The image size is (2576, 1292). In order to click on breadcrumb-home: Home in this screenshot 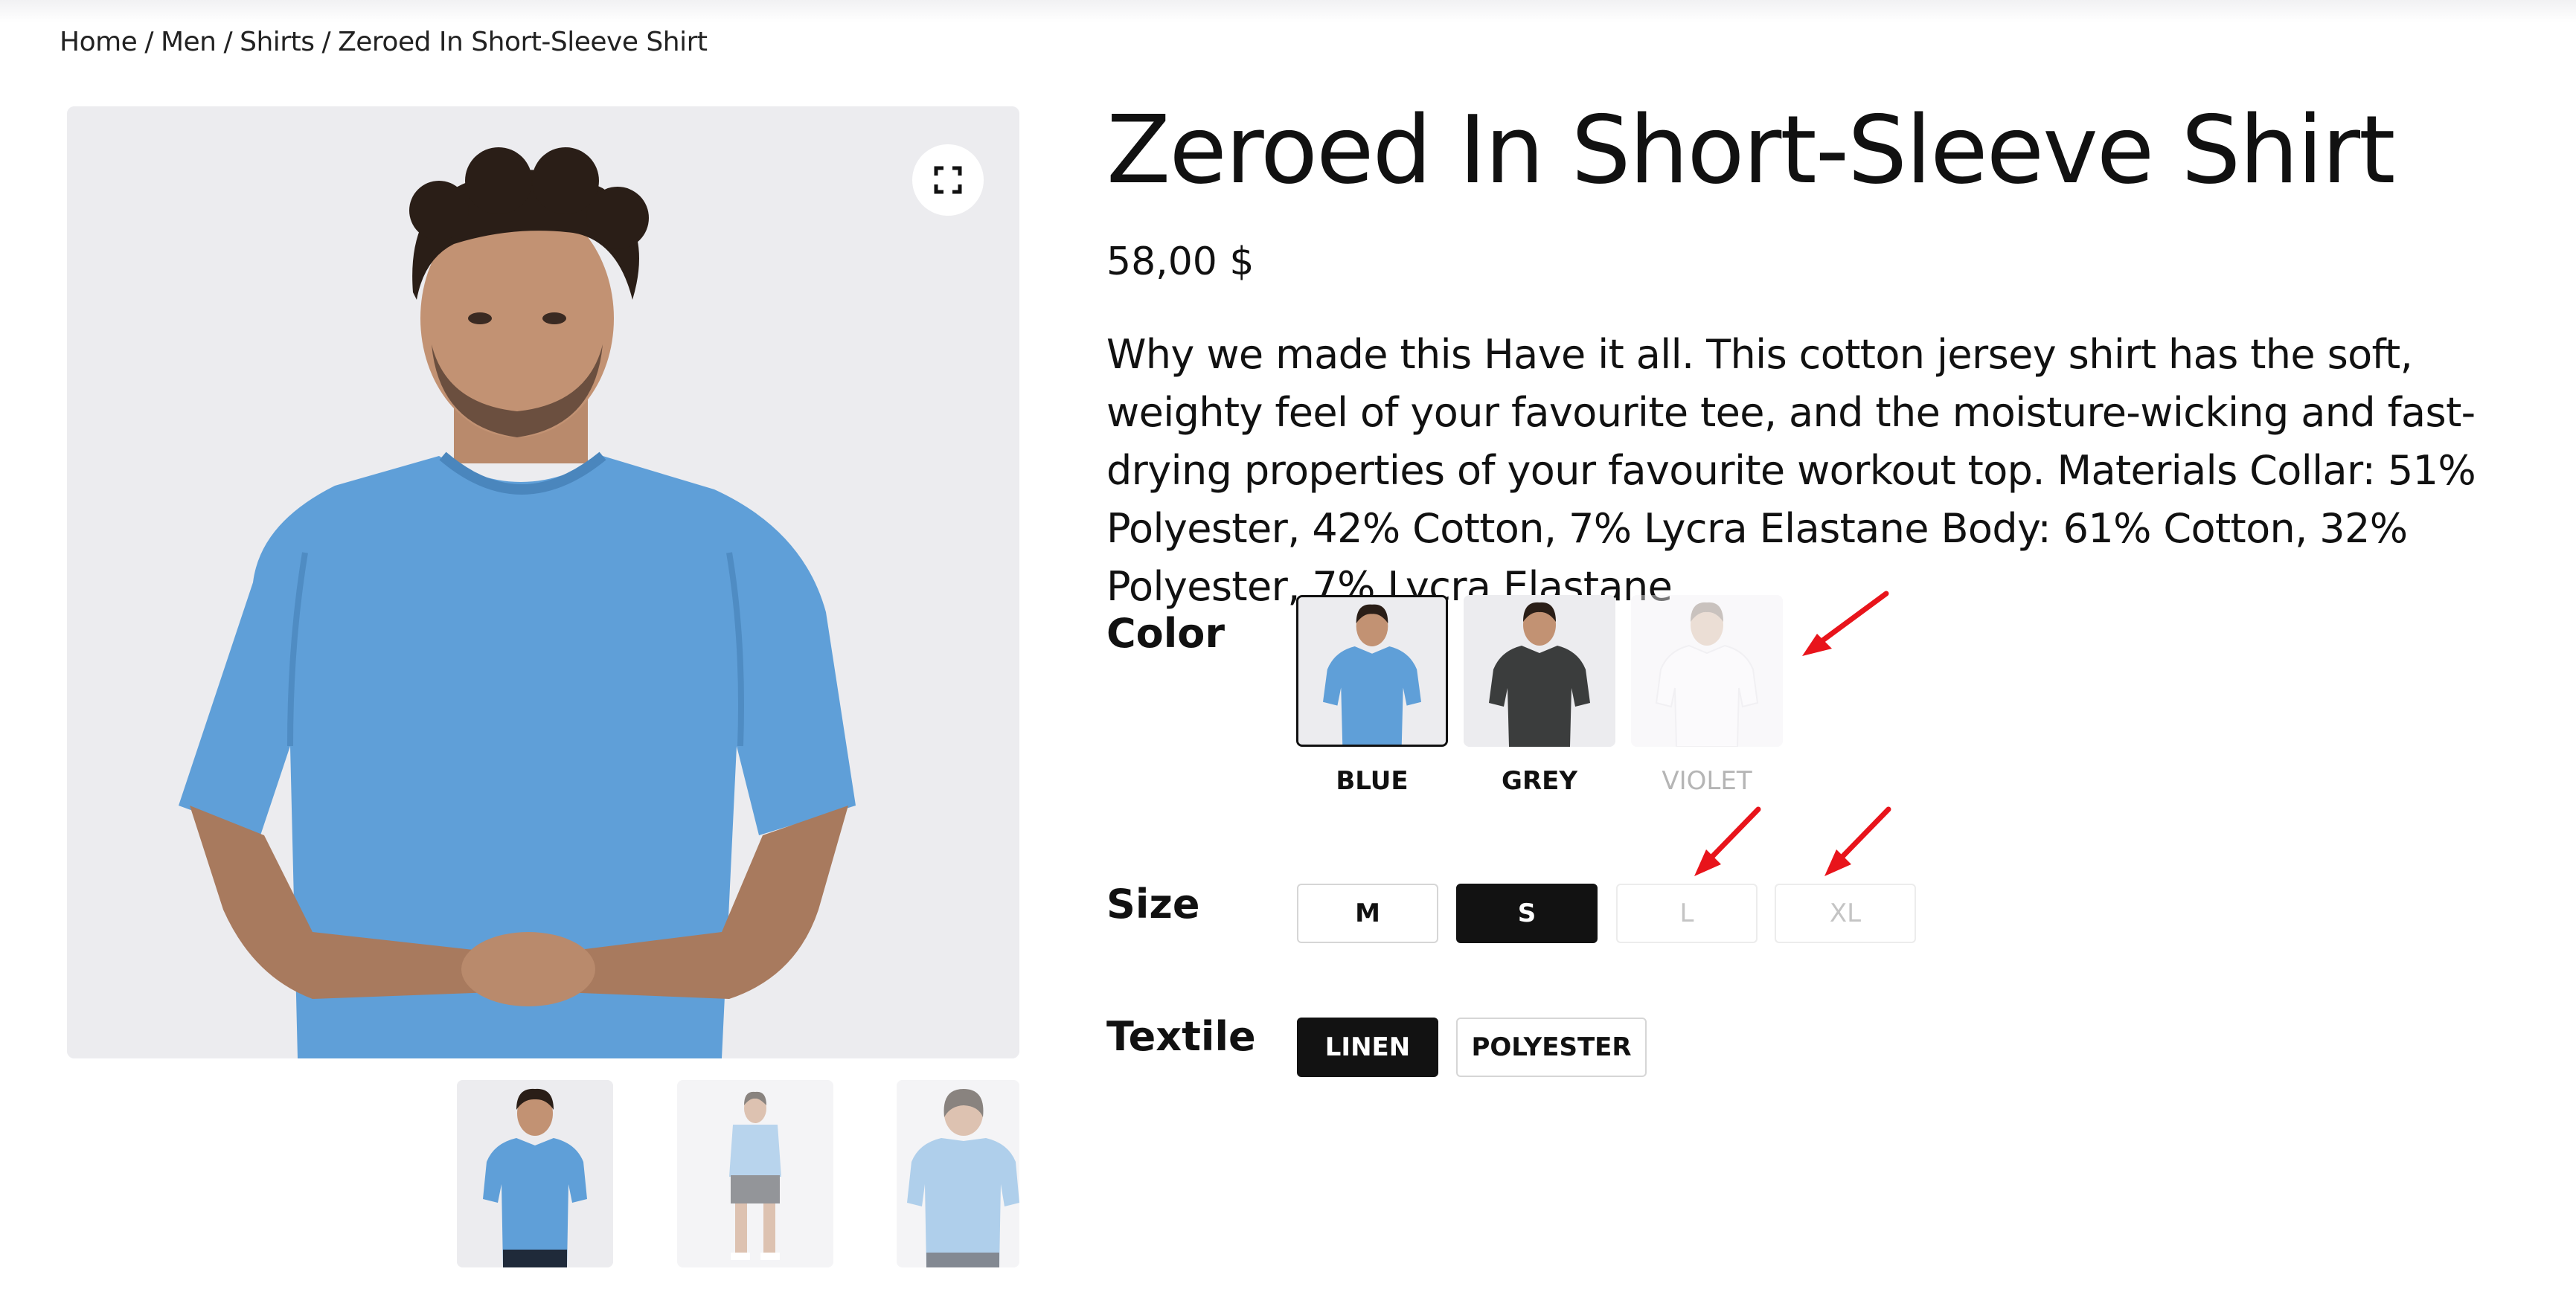, I will do `click(99, 42)`.